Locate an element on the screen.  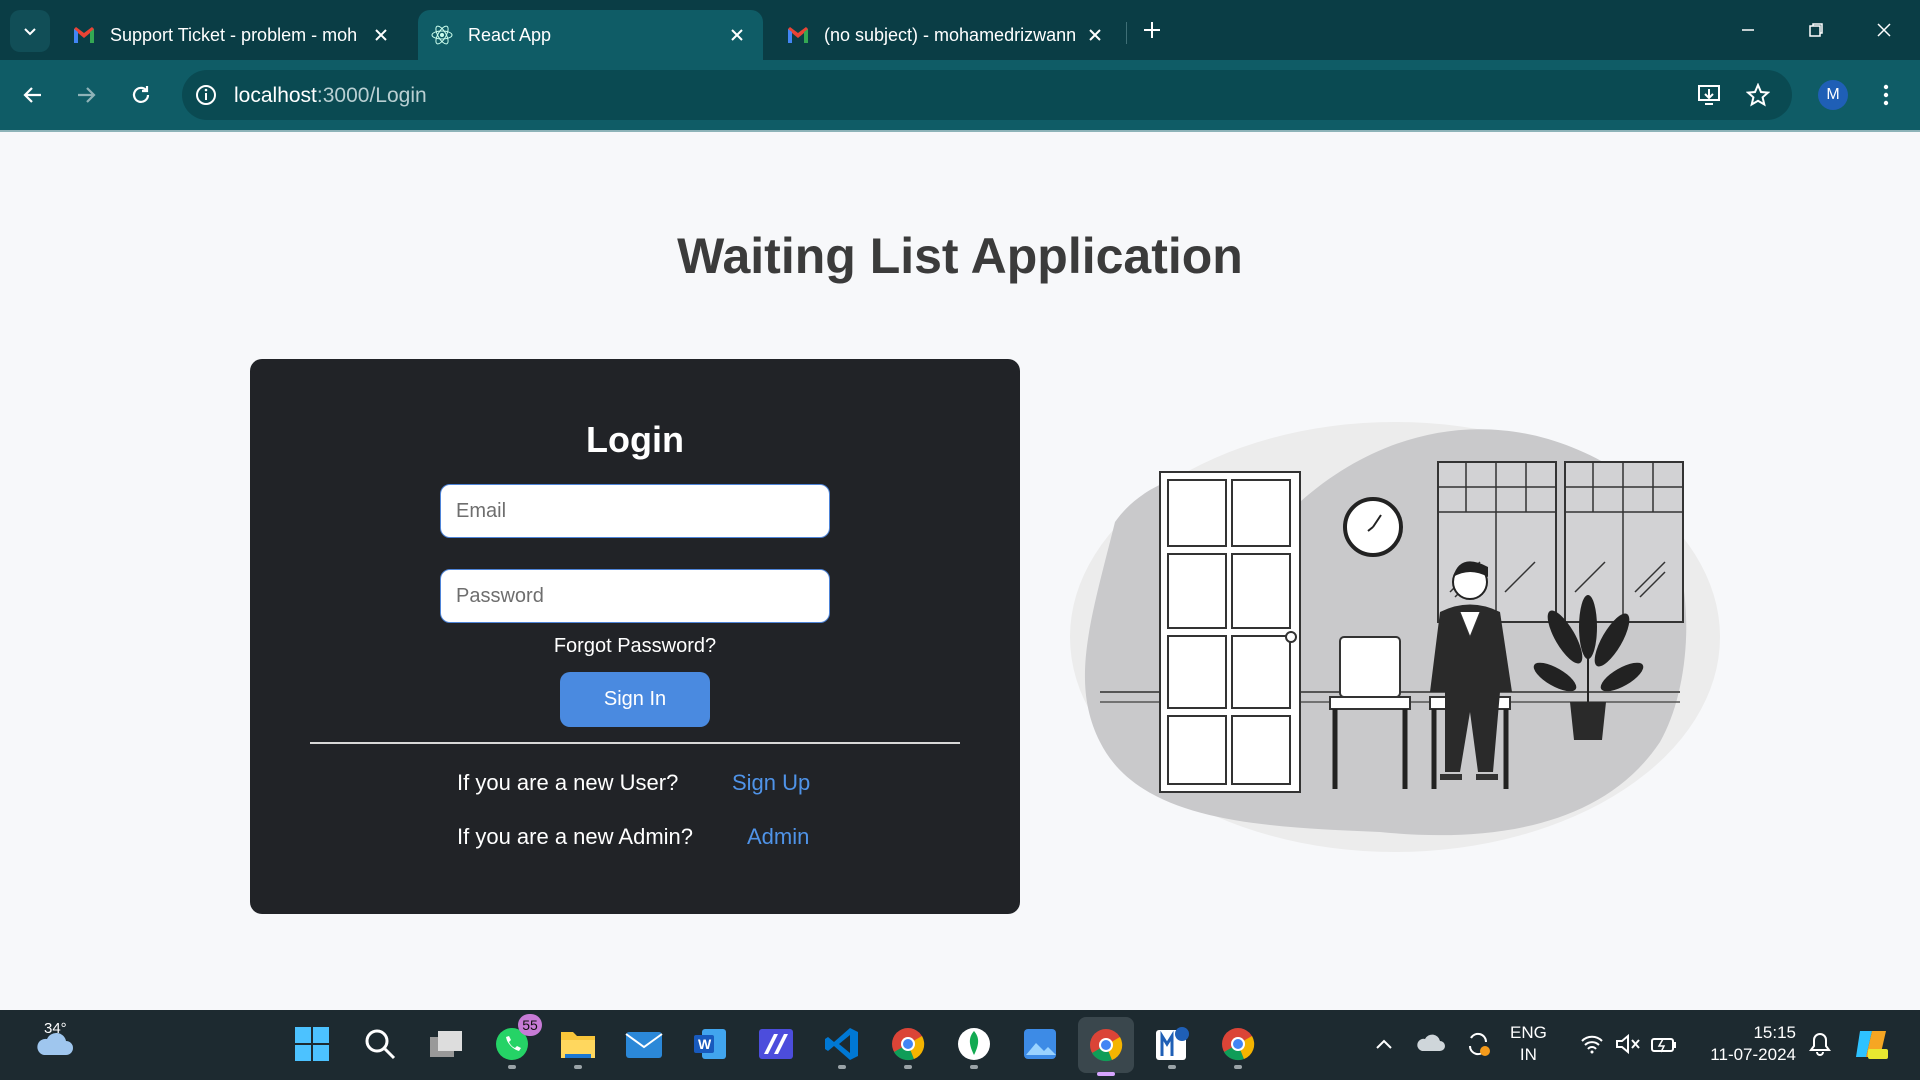
close-icon is located at coordinates (1884, 30).